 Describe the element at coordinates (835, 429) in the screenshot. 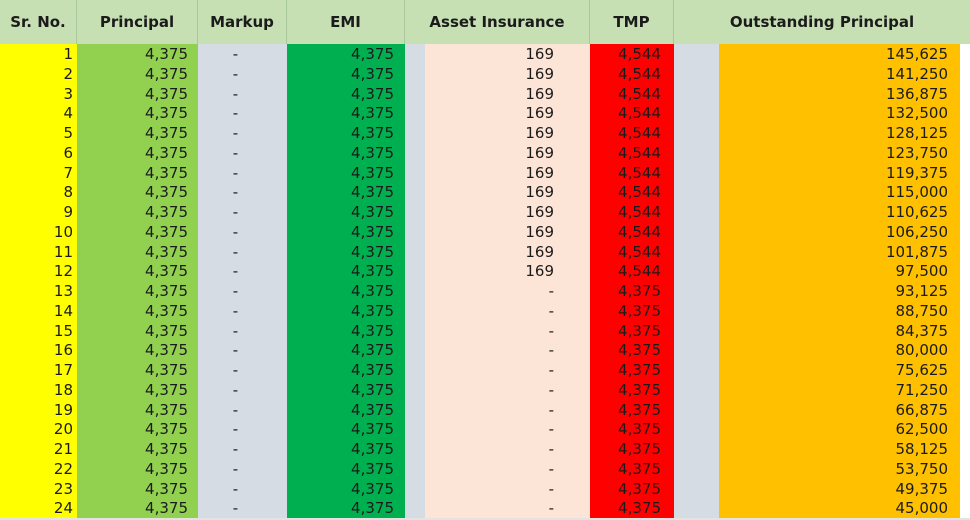

I see `cell-outstanding-principal: 62,500` at that location.